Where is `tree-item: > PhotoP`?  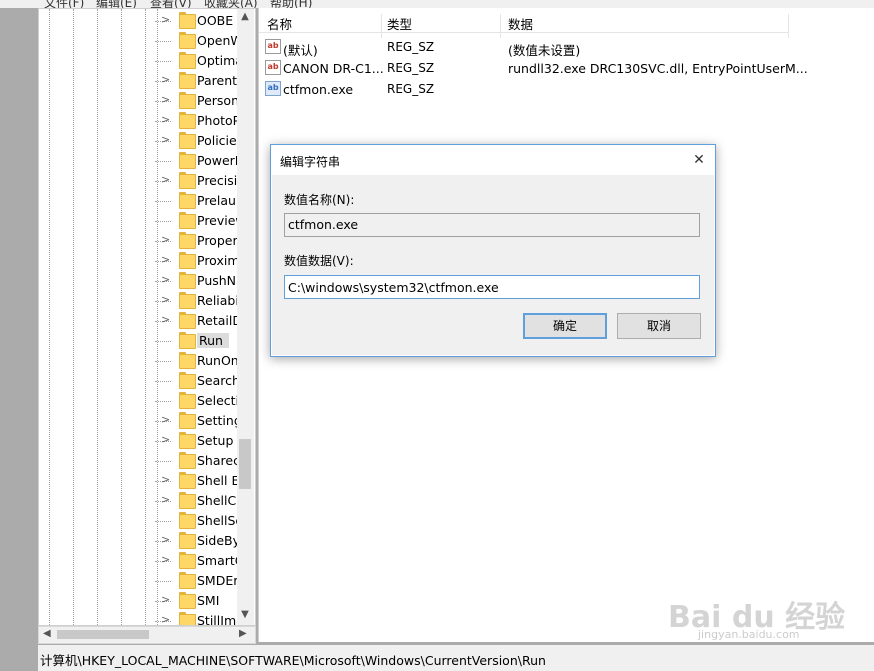
tree-item: > PhotoP is located at coordinates (198, 121).